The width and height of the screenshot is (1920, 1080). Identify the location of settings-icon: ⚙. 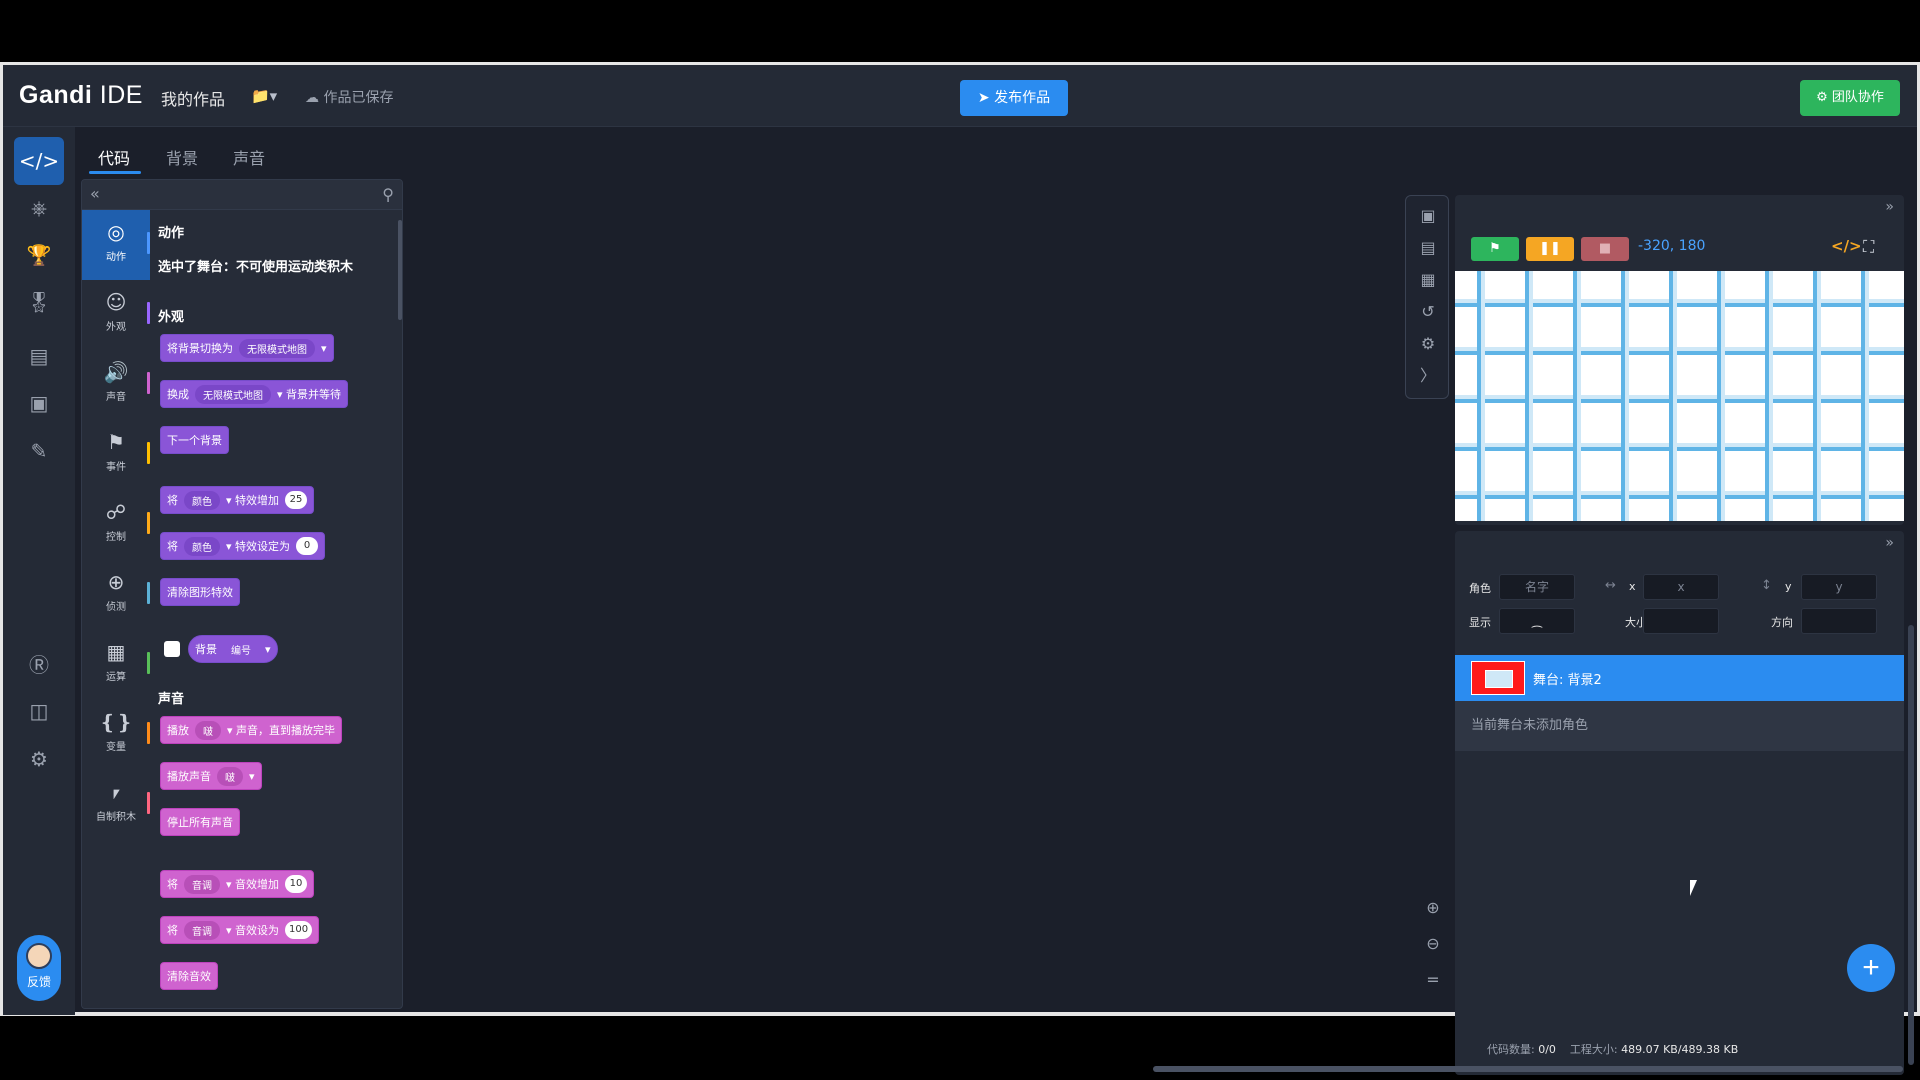
(39, 759).